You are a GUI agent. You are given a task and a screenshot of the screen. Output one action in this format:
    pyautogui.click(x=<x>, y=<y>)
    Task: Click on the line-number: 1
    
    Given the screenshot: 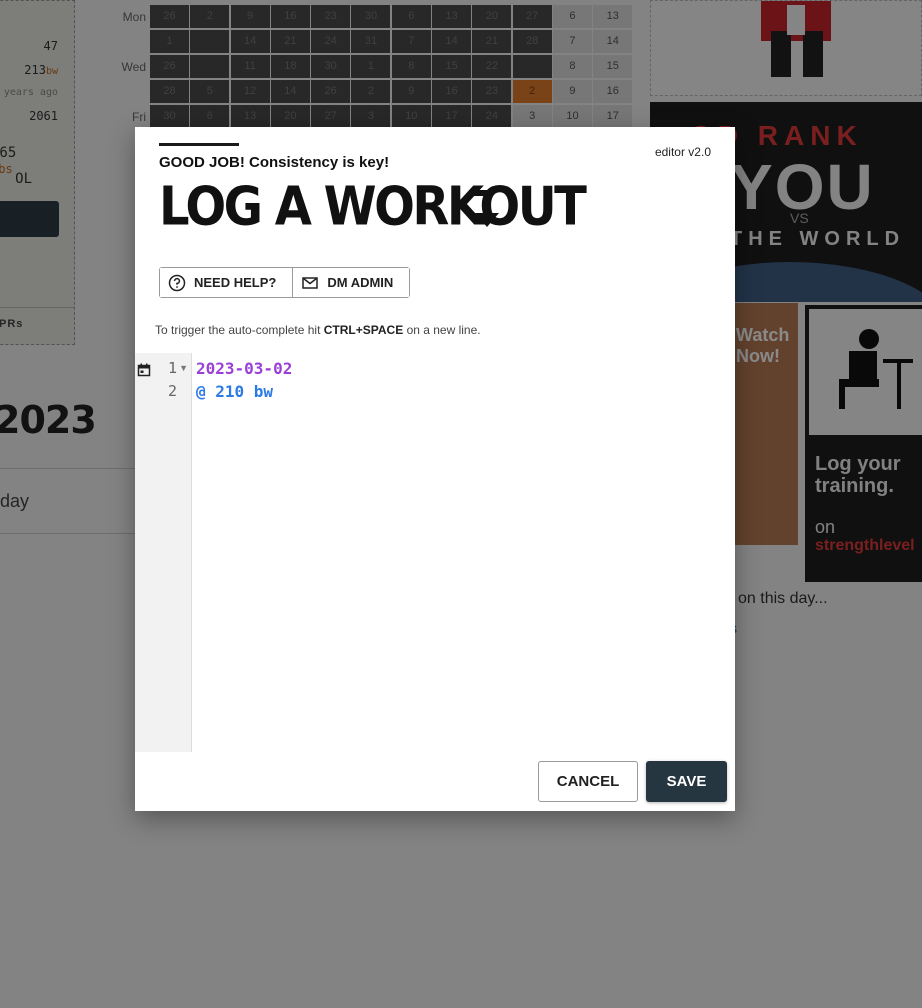 What is the action you would take?
    pyautogui.click(x=172, y=368)
    